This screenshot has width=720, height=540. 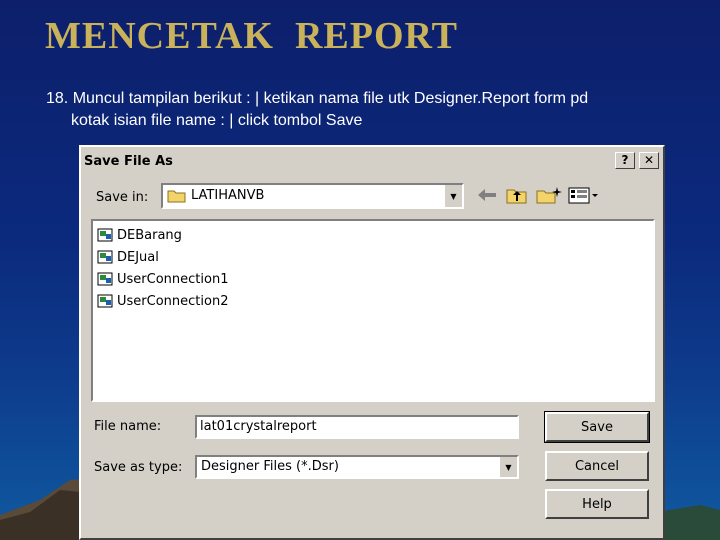 I want to click on folder-icon, so click(x=176, y=196).